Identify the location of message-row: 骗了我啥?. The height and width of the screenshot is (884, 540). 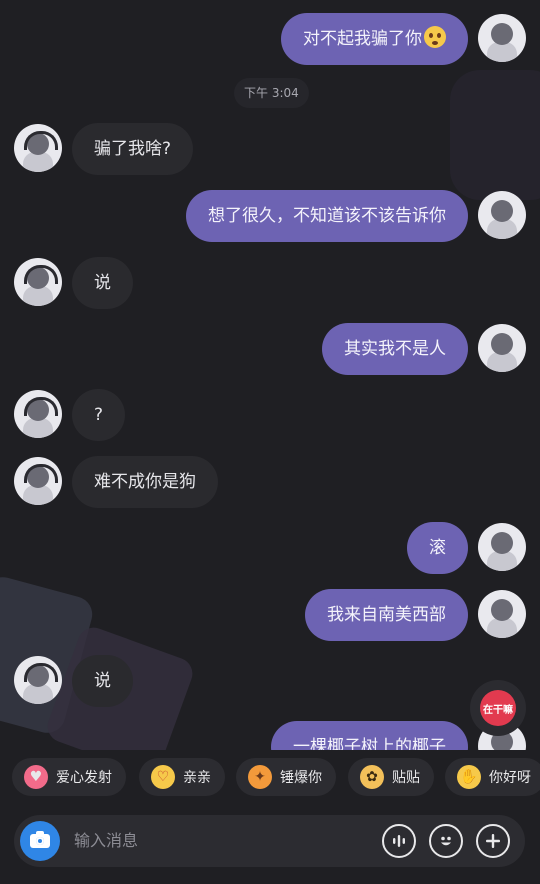
(270, 148).